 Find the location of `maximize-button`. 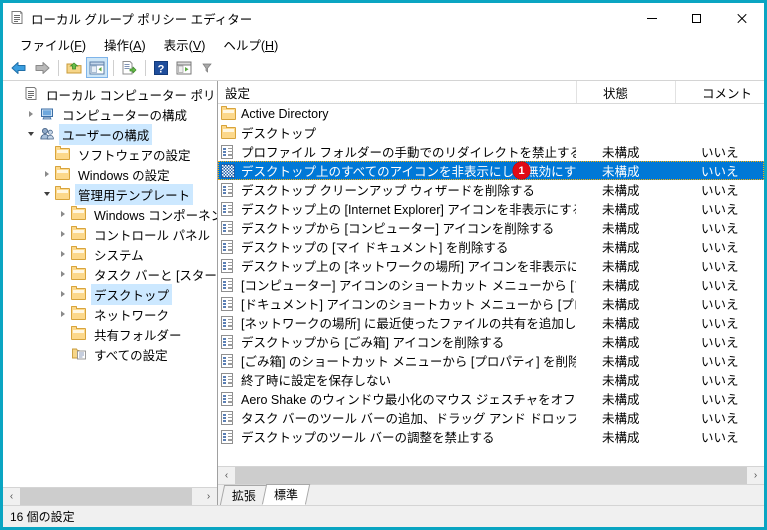

maximize-button is located at coordinates (696, 18).